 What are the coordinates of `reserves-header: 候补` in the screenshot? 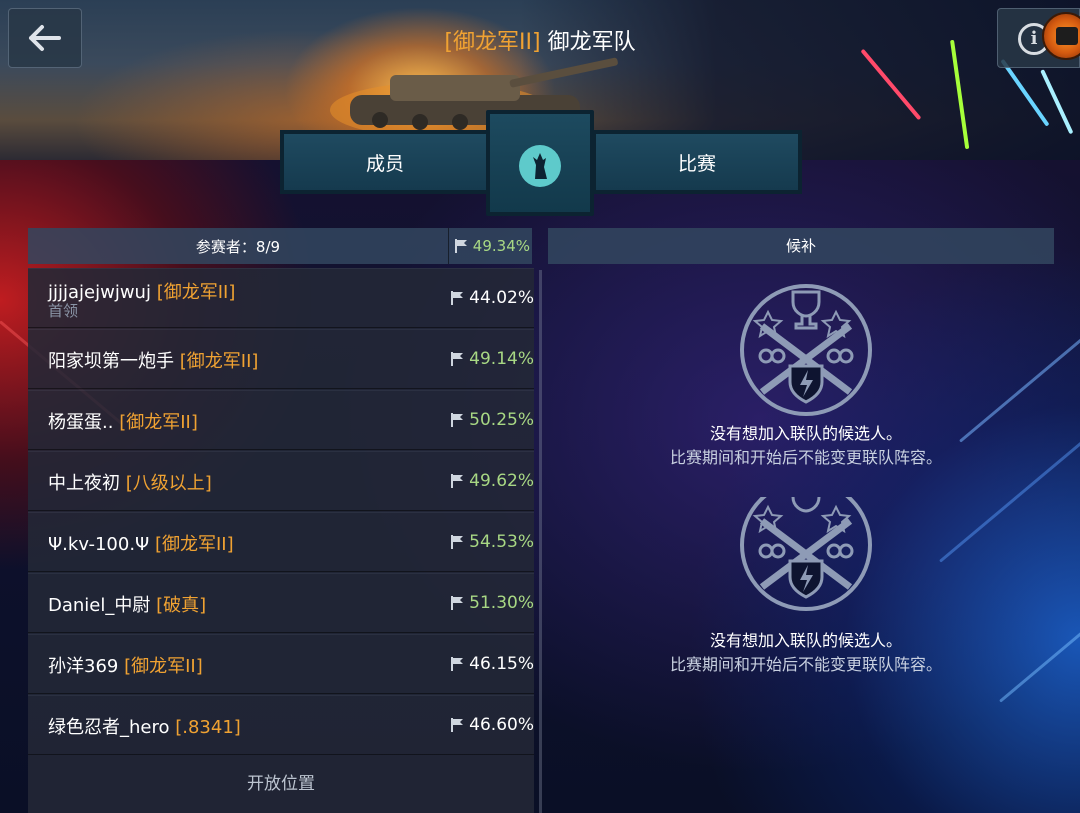 It's located at (801, 246).